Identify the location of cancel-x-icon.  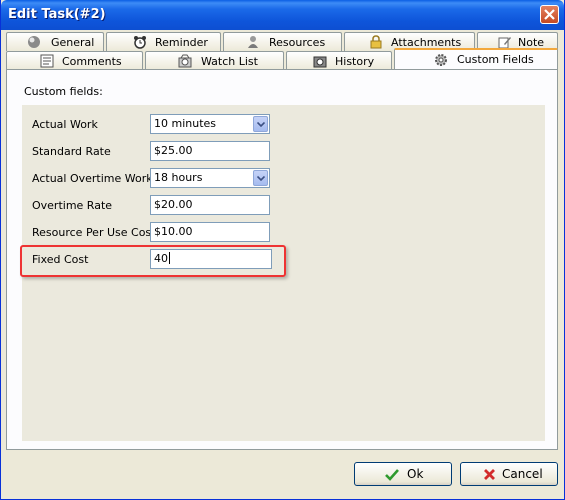
(489, 476).